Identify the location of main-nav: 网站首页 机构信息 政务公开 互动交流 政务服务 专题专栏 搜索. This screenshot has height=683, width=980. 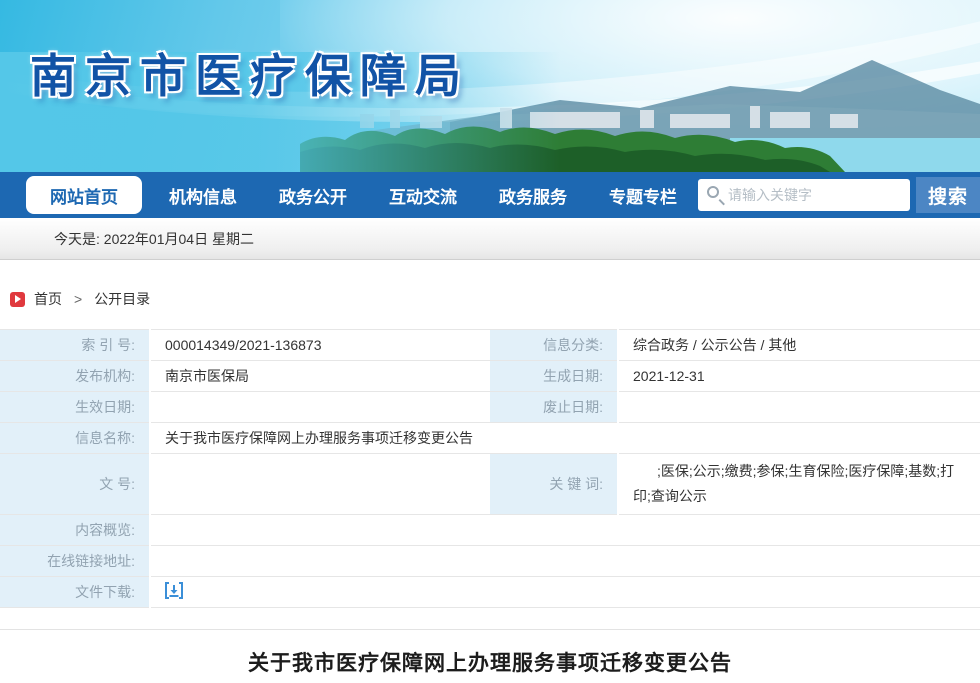
(490, 195).